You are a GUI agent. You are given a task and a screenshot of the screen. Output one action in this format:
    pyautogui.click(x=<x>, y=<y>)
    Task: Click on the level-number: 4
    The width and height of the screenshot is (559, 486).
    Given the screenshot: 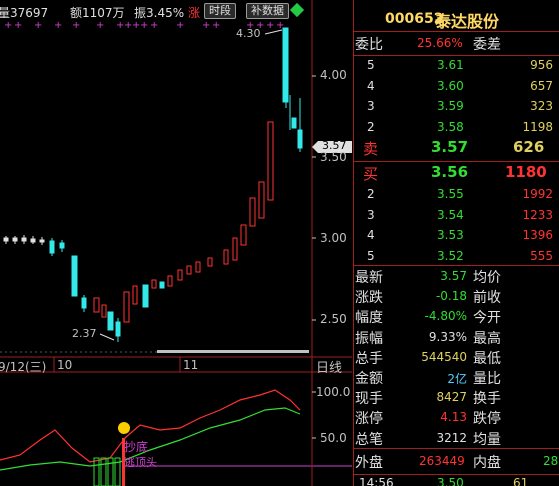 What is the action you would take?
    pyautogui.click(x=371, y=235)
    